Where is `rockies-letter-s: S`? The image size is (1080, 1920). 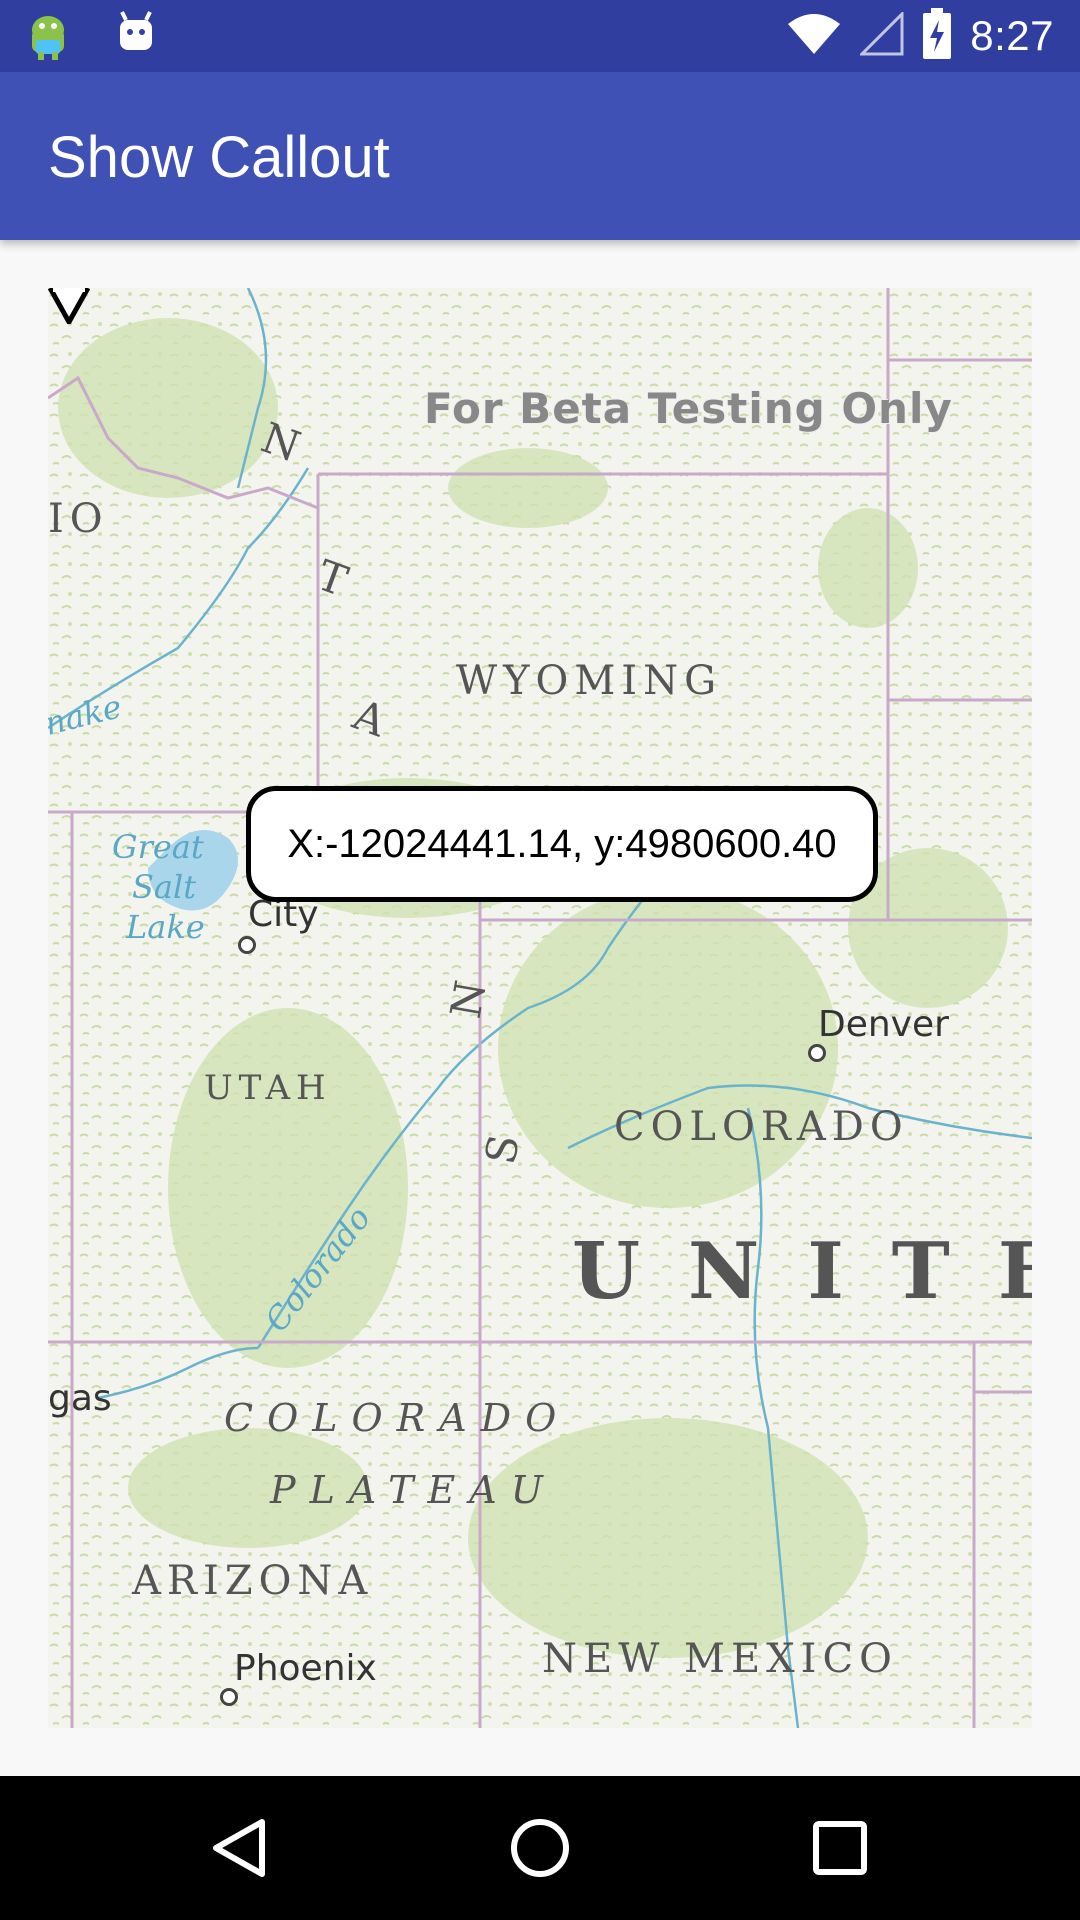
rockies-letter-s: S is located at coordinates (503, 1142).